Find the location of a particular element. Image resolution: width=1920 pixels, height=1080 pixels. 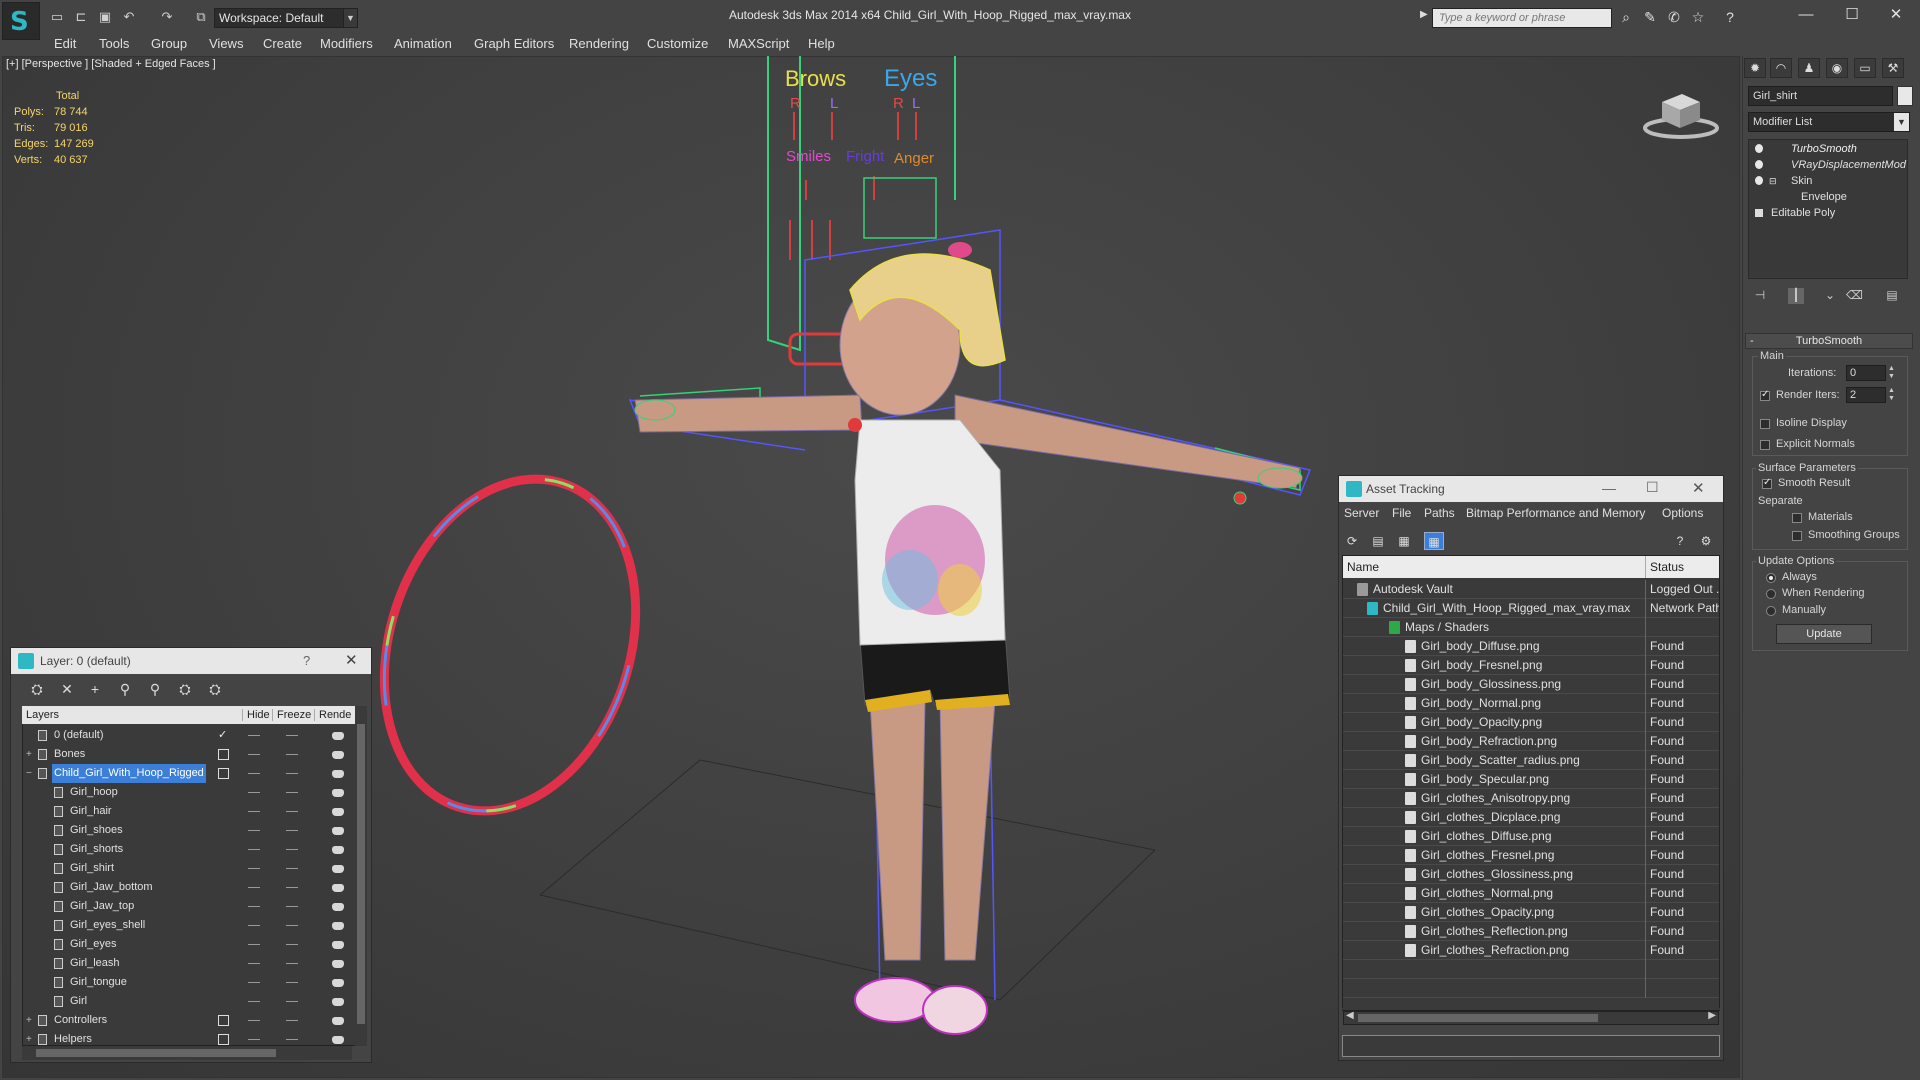

col-name: Name is located at coordinates (1363, 567).